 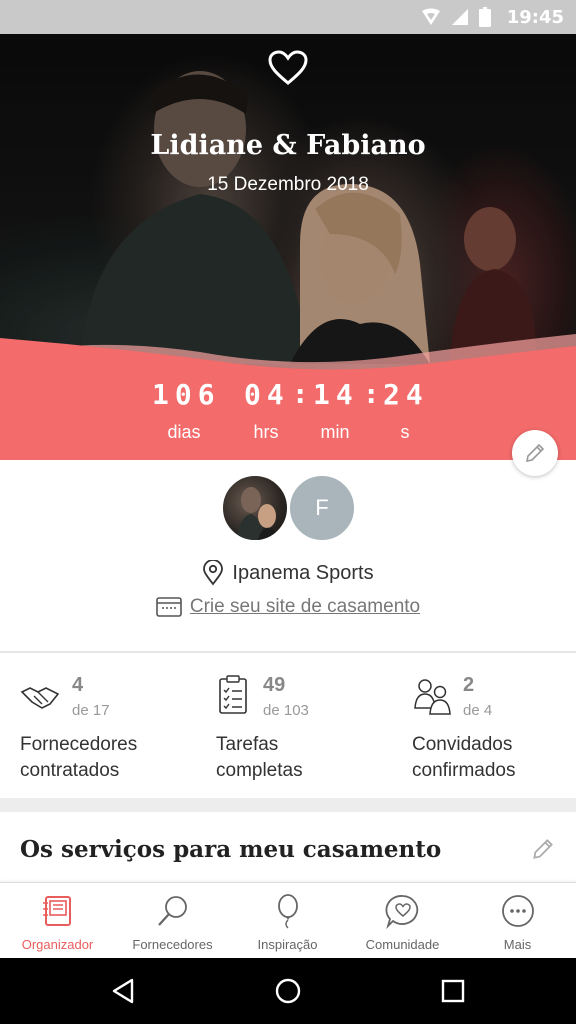 I want to click on stat-label: Fornecedores contratados, so click(x=79, y=757).